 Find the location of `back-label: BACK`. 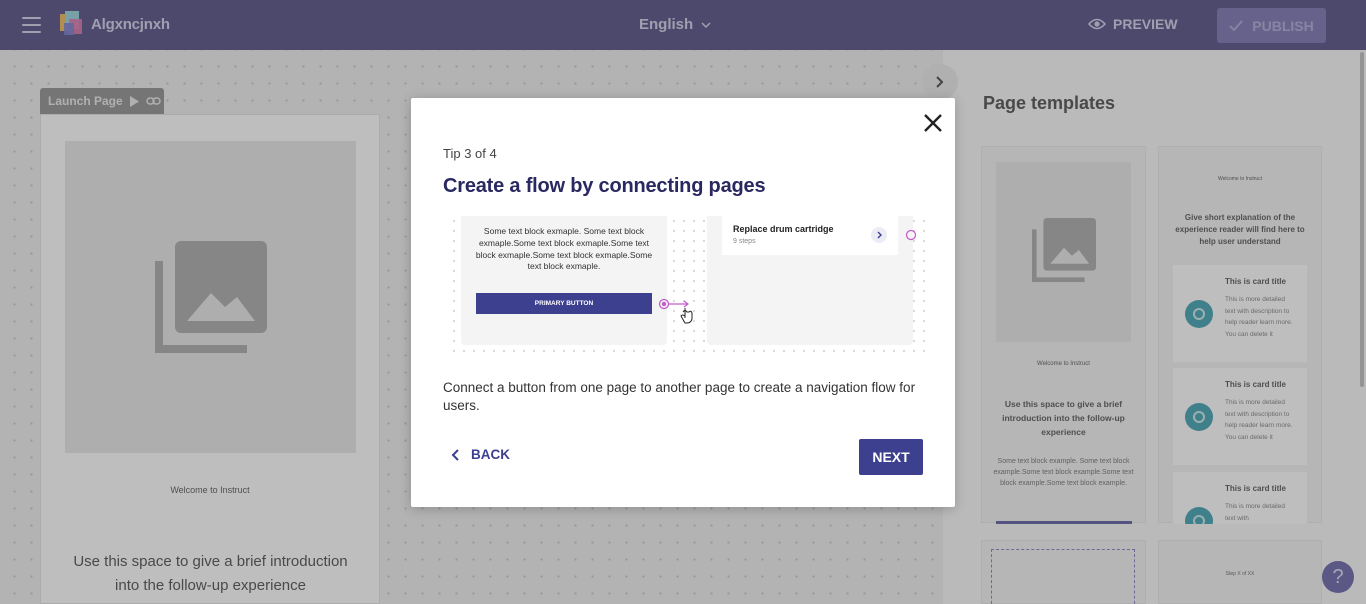

back-label: BACK is located at coordinates (490, 454).